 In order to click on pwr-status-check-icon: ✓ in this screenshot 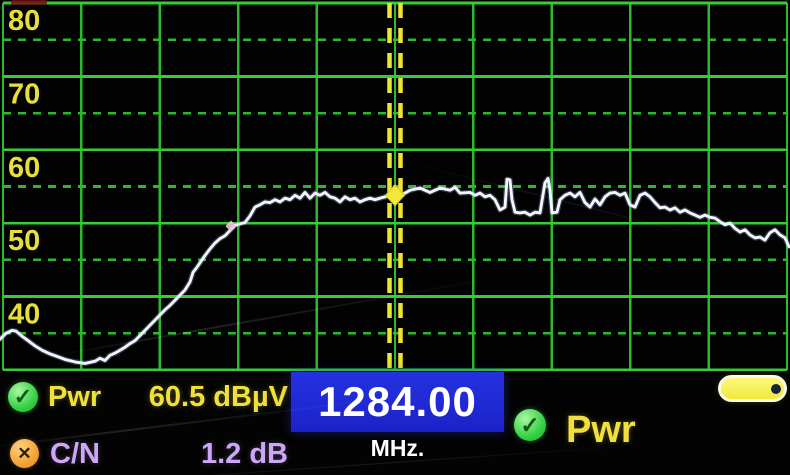, I will do `click(23, 397)`.